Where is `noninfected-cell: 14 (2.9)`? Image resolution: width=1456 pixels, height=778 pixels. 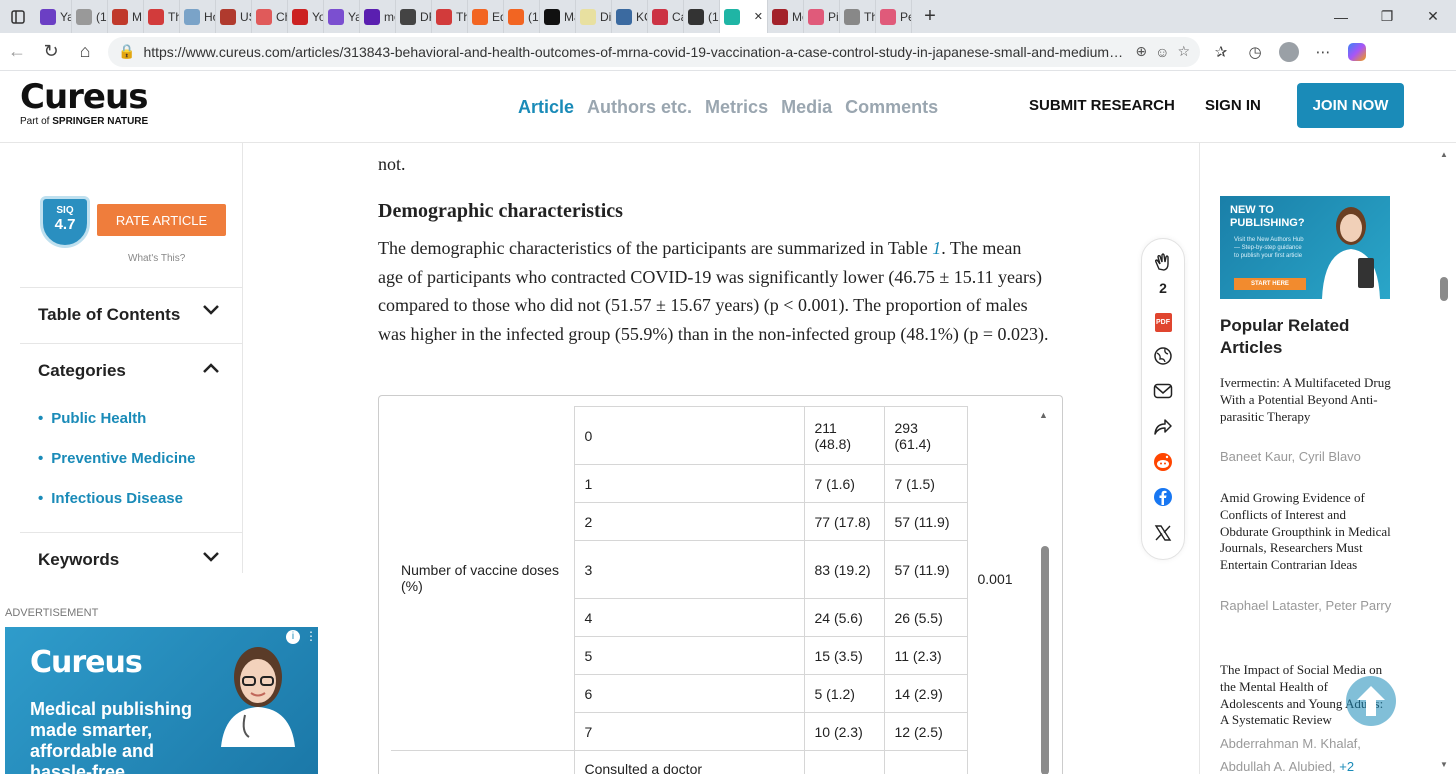
noninfected-cell: 14 (2.9) is located at coordinates (925, 693).